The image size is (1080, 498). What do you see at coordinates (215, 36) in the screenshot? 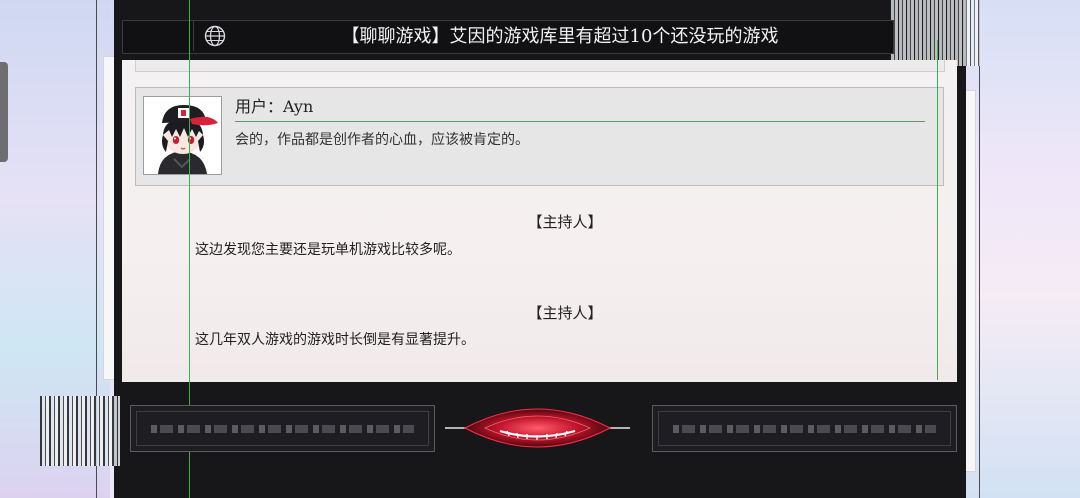
I see `globe-icon` at bounding box center [215, 36].